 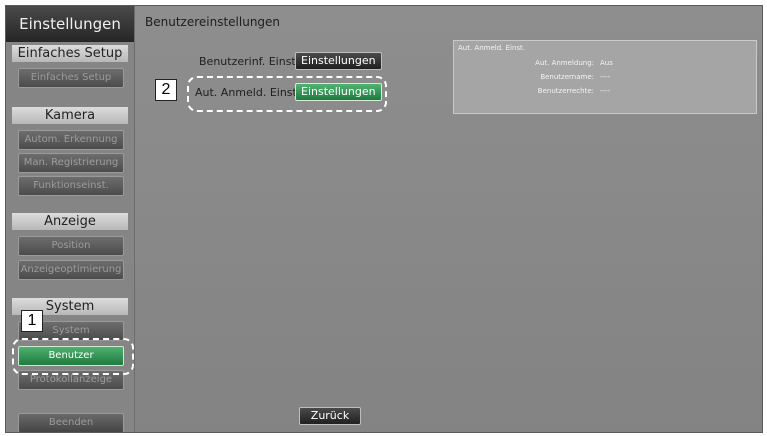 I want to click on section-heading-einfaches-setup: Einfaches Setup, so click(x=70, y=53).